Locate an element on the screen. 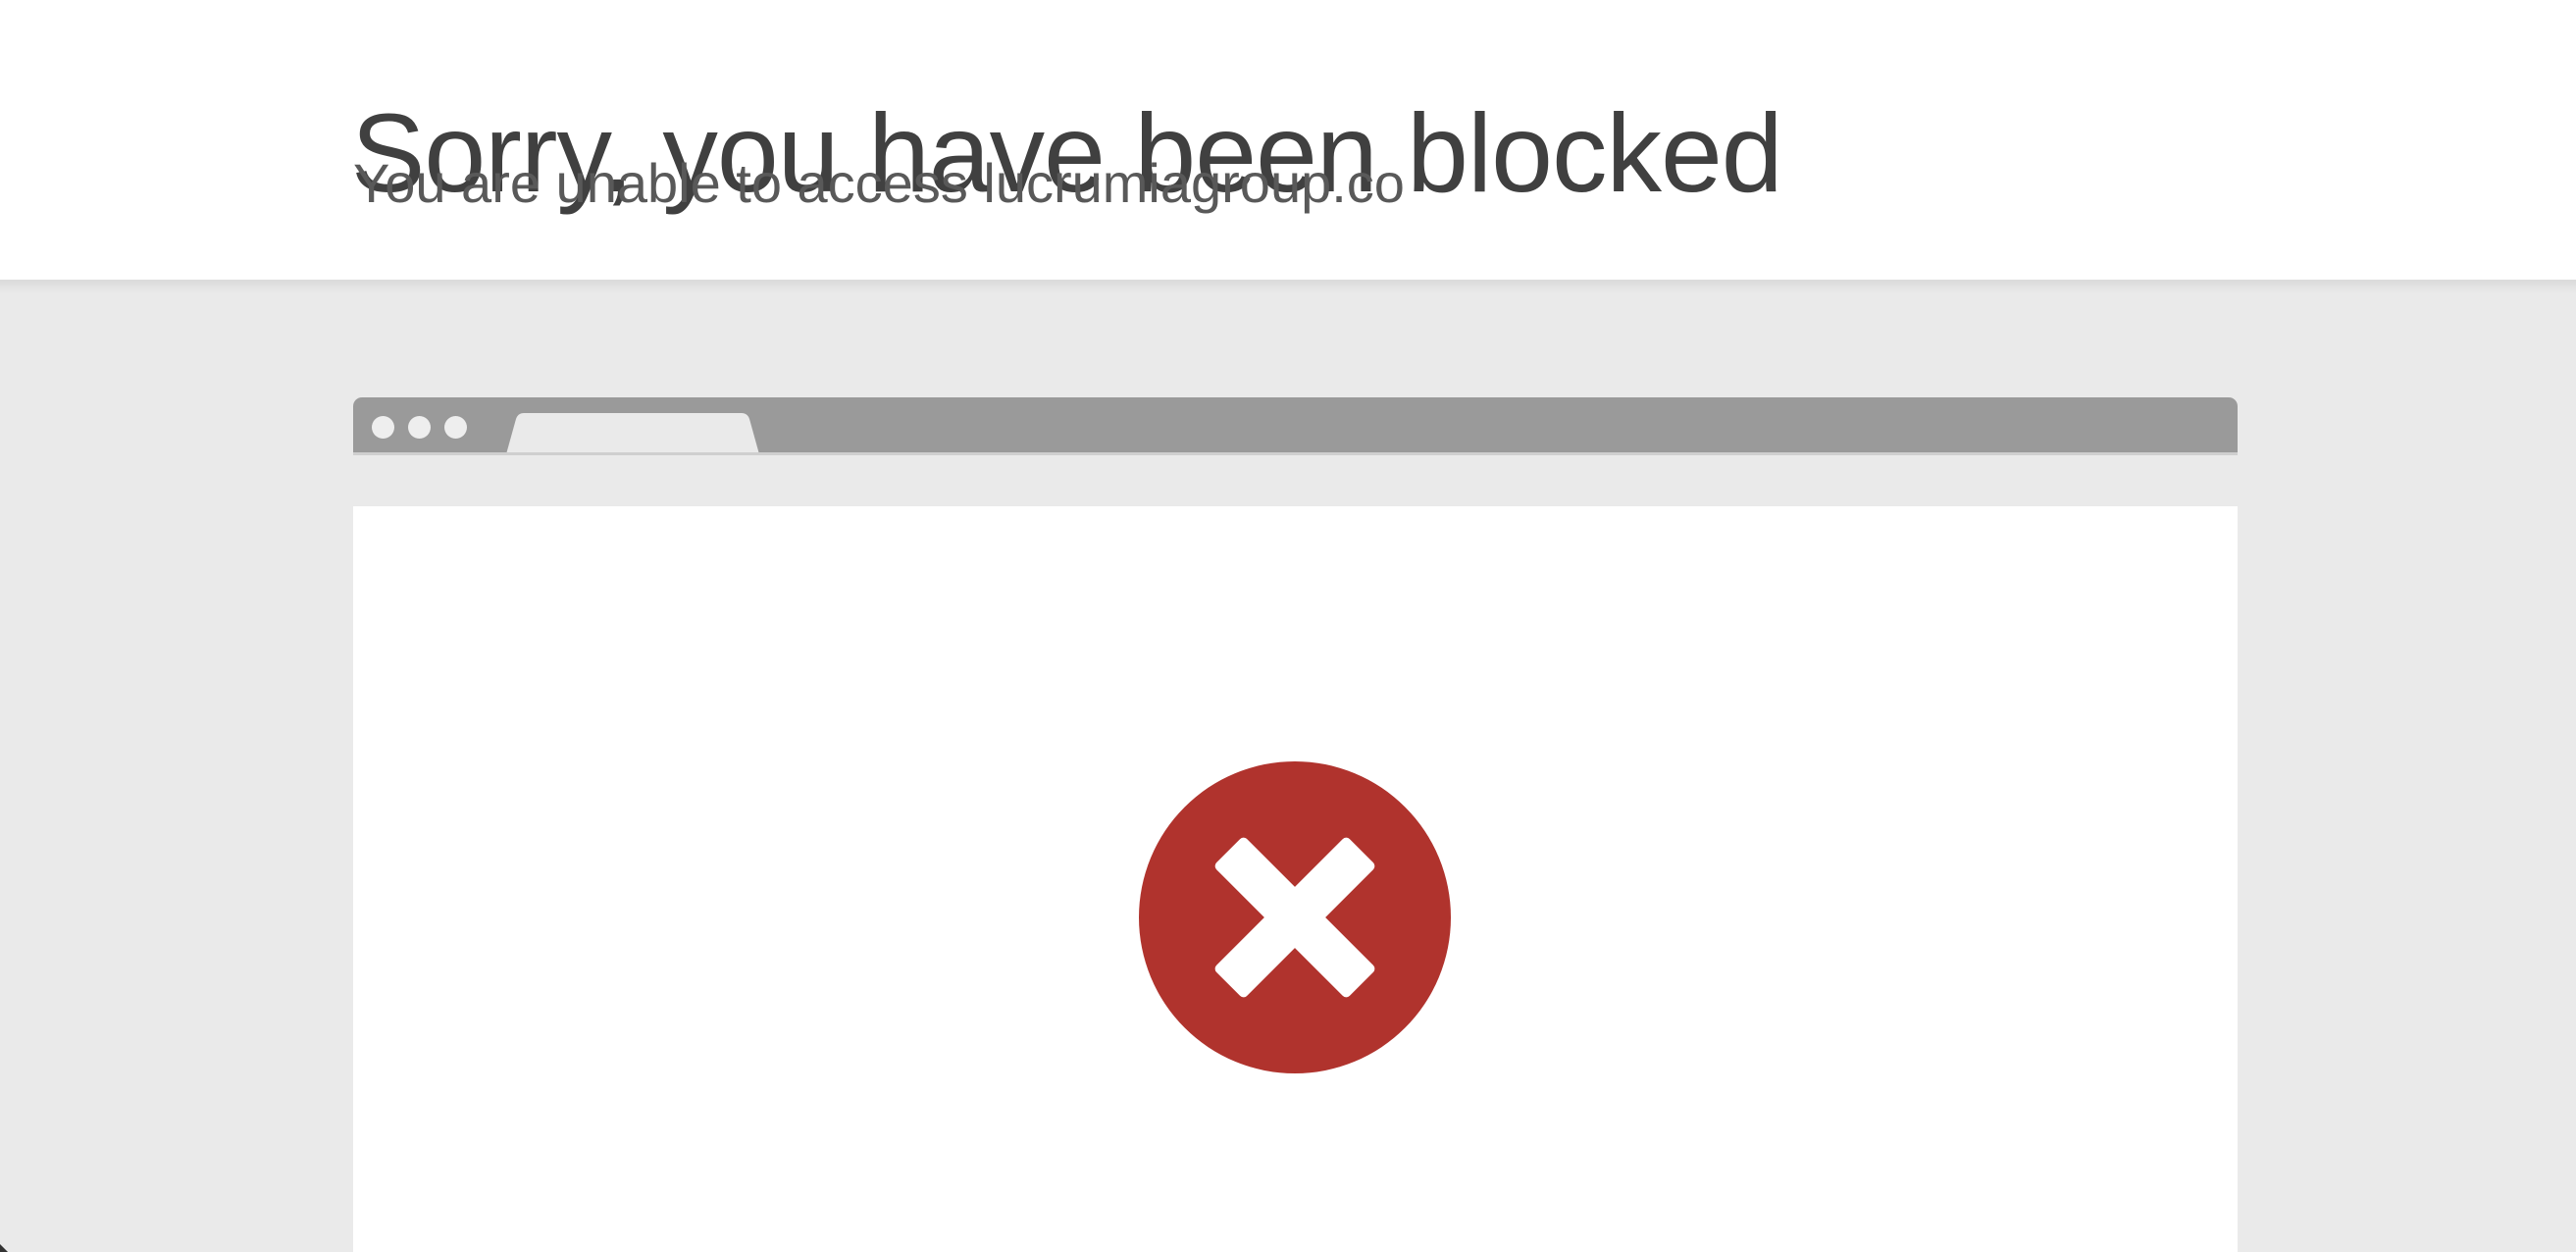  browser-title-bar is located at coordinates (1295, 425).